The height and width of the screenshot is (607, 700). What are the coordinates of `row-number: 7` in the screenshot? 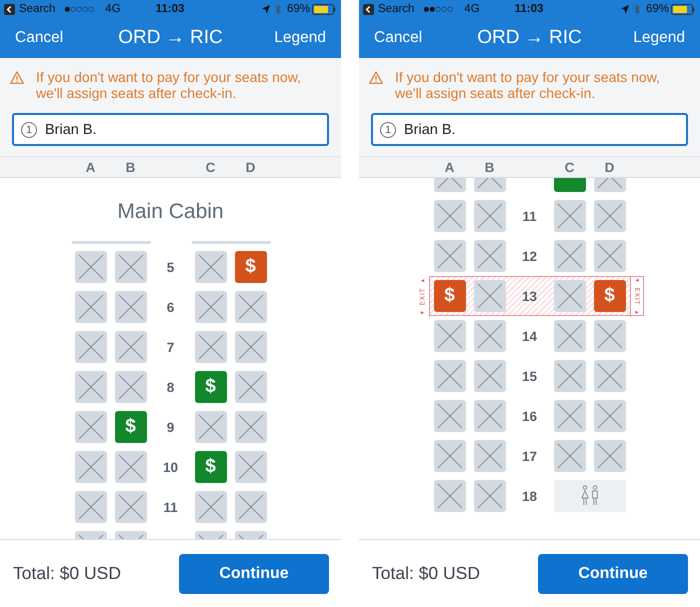 It's located at (170, 347).